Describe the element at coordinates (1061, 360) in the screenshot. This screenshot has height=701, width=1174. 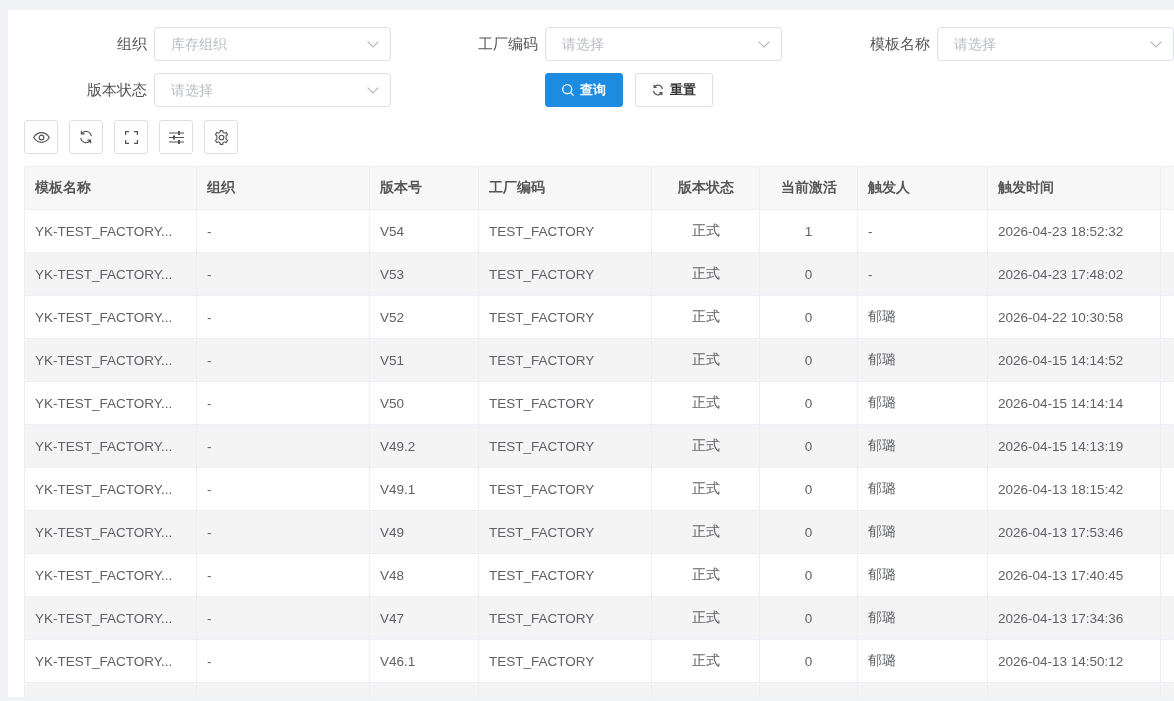
I see `table-cell: 2026-04-15 14:14:52` at that location.